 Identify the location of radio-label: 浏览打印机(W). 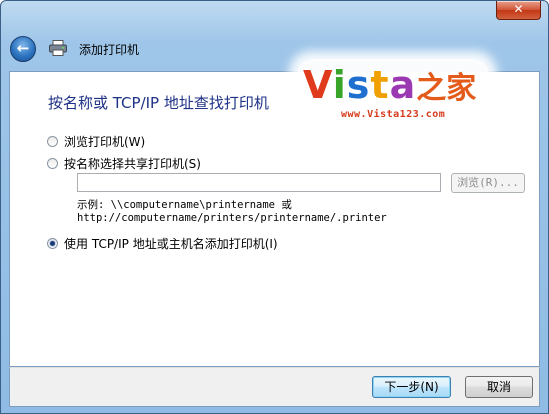
(105, 142).